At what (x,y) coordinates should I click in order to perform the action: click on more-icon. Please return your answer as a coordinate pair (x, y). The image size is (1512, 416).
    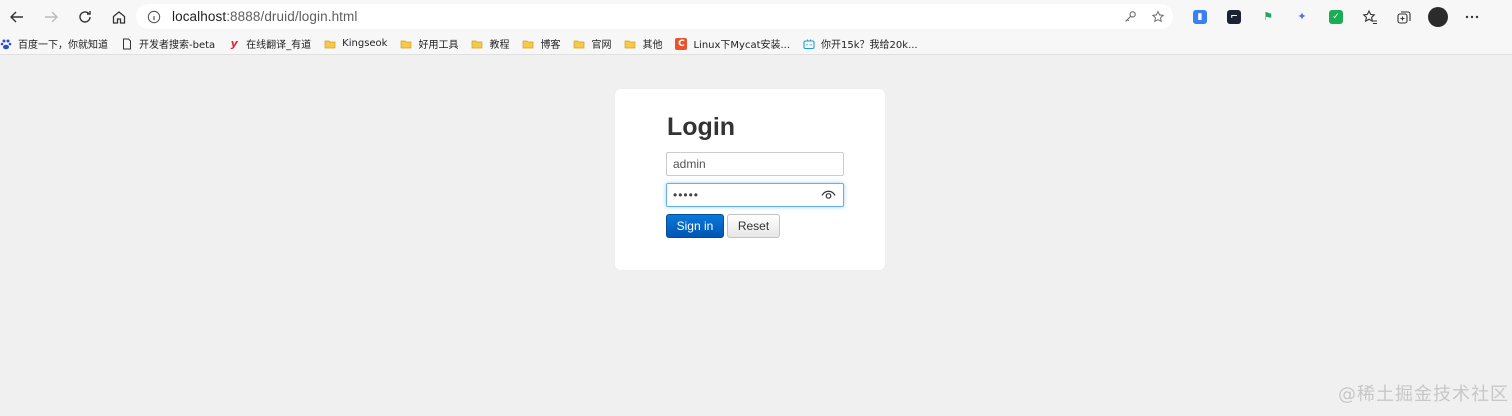
    Looking at the image, I should click on (1472, 16).